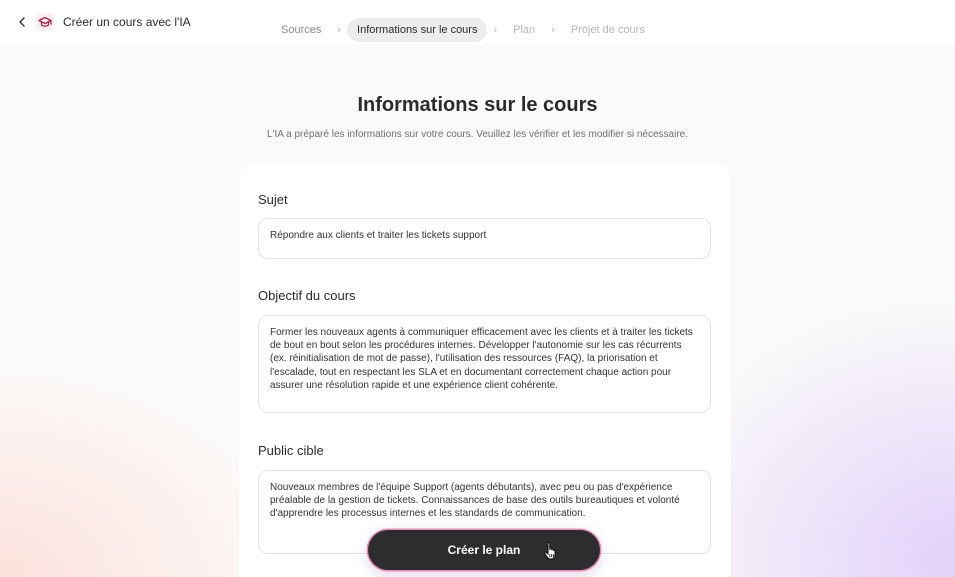 The height and width of the screenshot is (577, 955). I want to click on graduation-cap-icon, so click(45, 22).